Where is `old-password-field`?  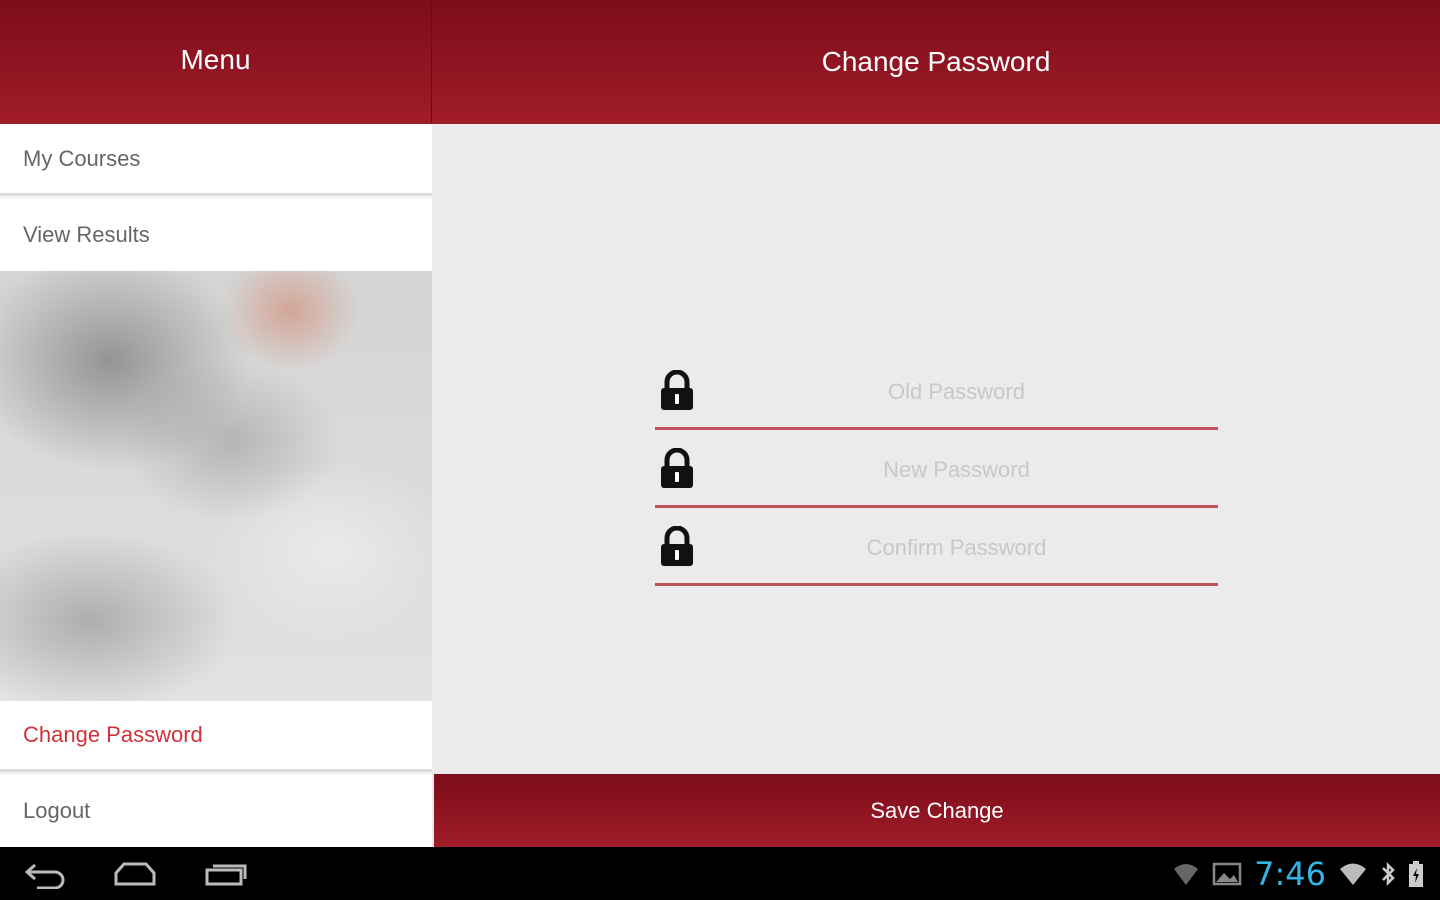 old-password-field is located at coordinates (956, 392).